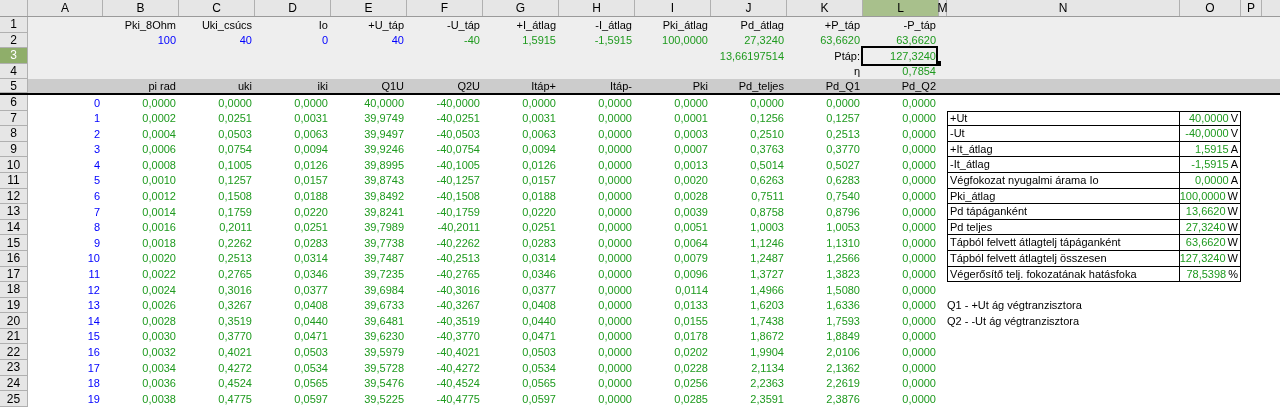 The height and width of the screenshot is (413, 1280). I want to click on table-cell-text: 127,3240, so click(1202, 258).